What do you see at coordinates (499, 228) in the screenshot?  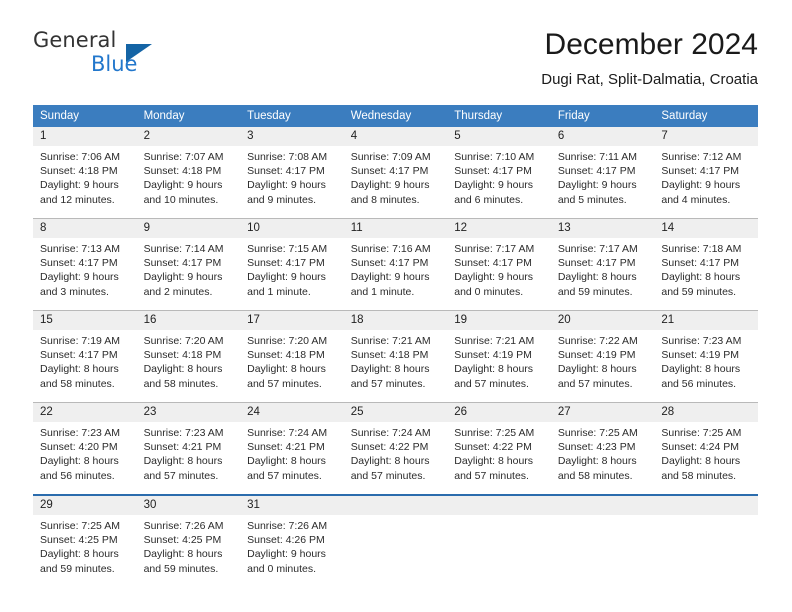 I see `day-number: 12` at bounding box center [499, 228].